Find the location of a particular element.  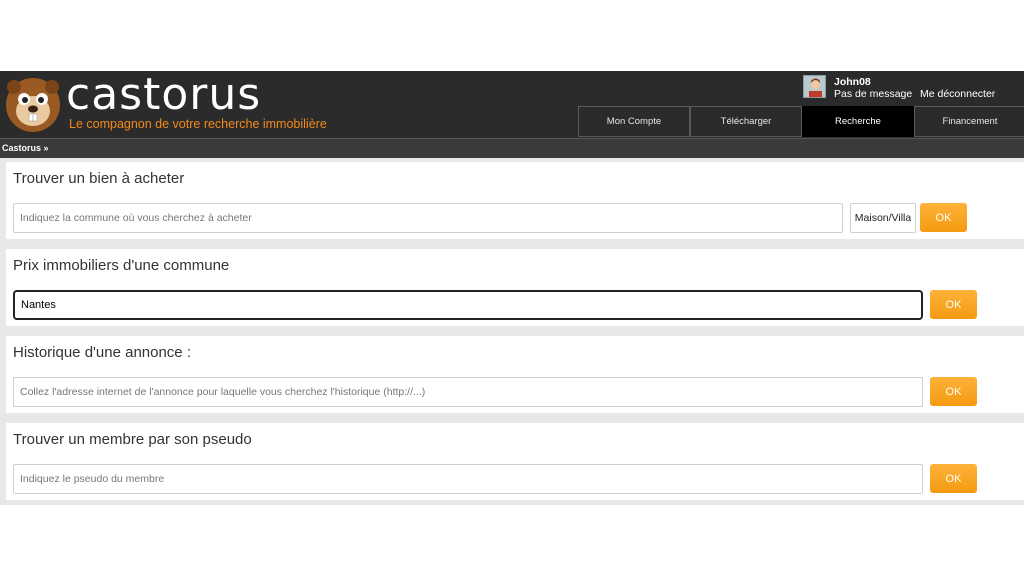

member-pseudo-input is located at coordinates (468, 479).